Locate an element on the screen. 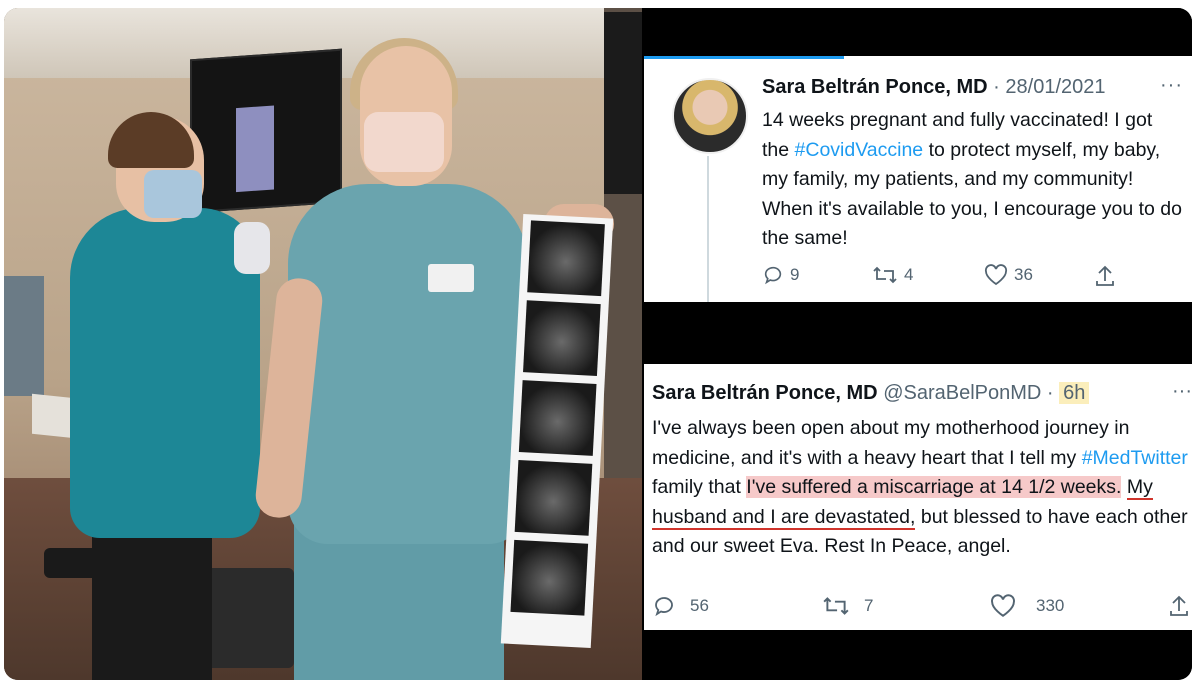  hashtag-link: #MedTwitter is located at coordinates (1135, 458).